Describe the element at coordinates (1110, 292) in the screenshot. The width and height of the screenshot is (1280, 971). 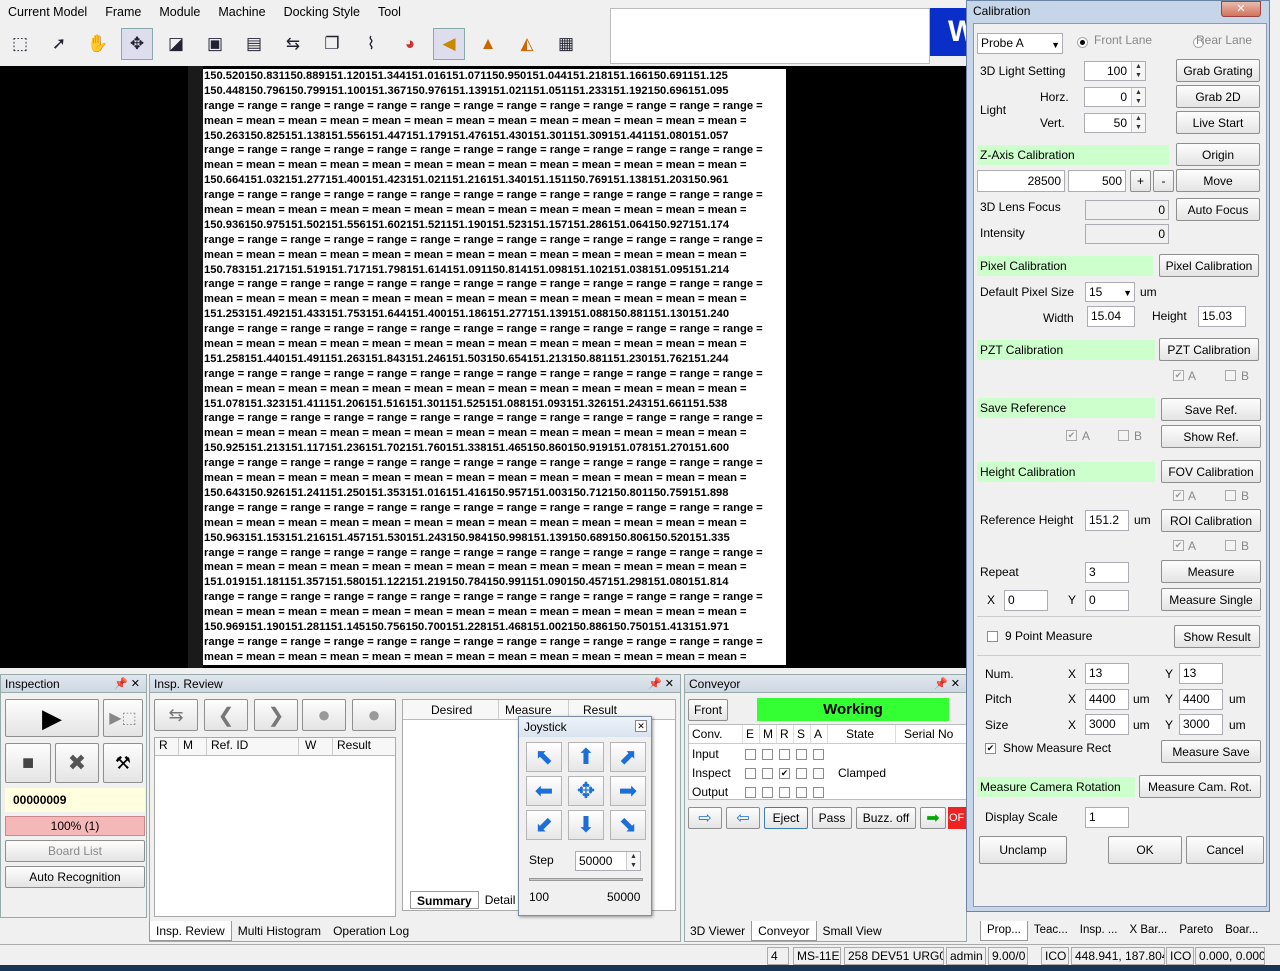
I see `default-pixel-select: 15 ▼` at that location.